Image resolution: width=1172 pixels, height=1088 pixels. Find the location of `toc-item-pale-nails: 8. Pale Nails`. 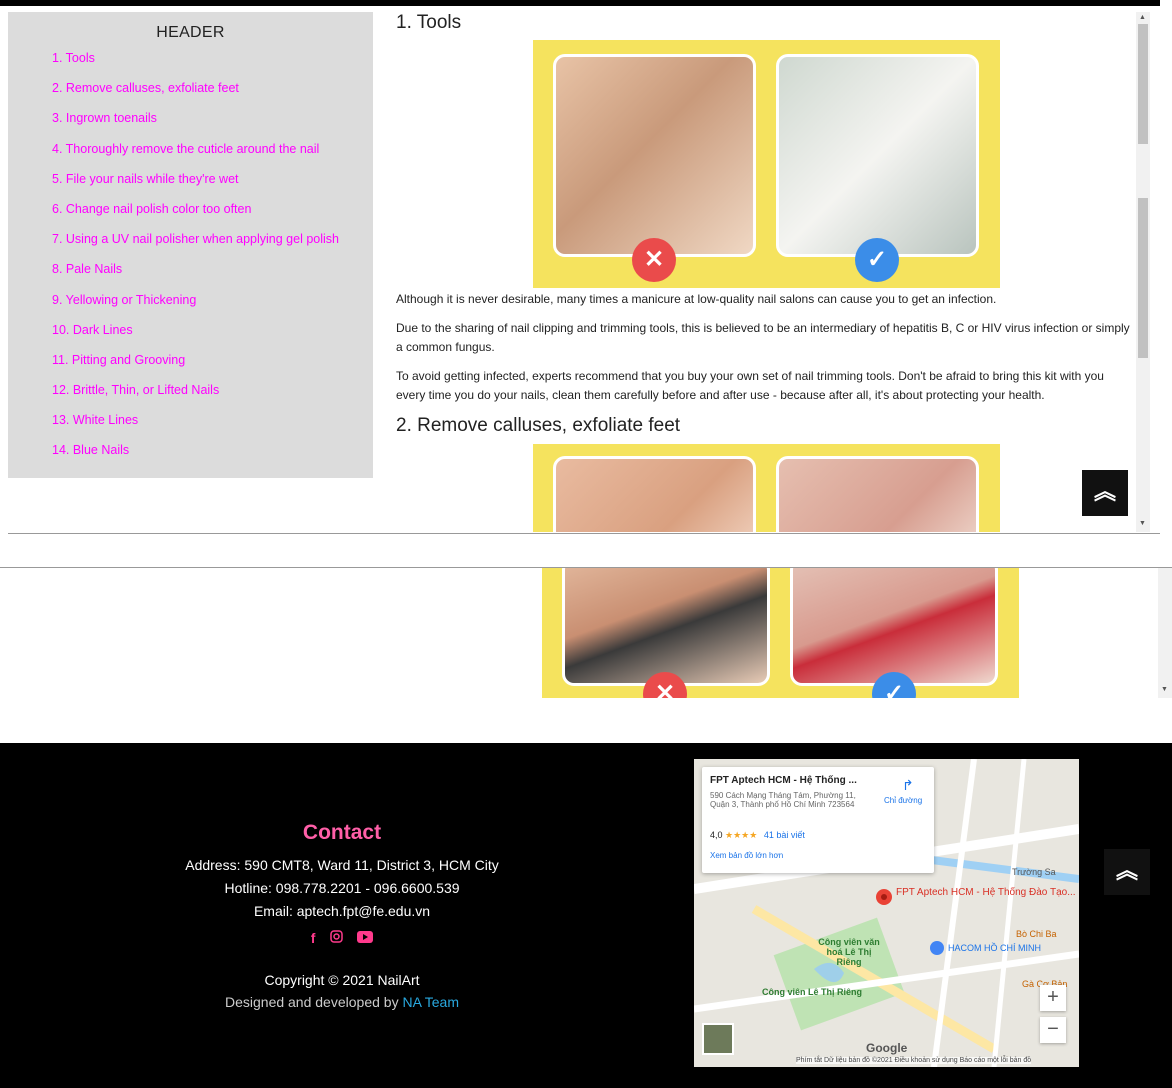

toc-item-pale-nails: 8. Pale Nails is located at coordinates (212, 277).